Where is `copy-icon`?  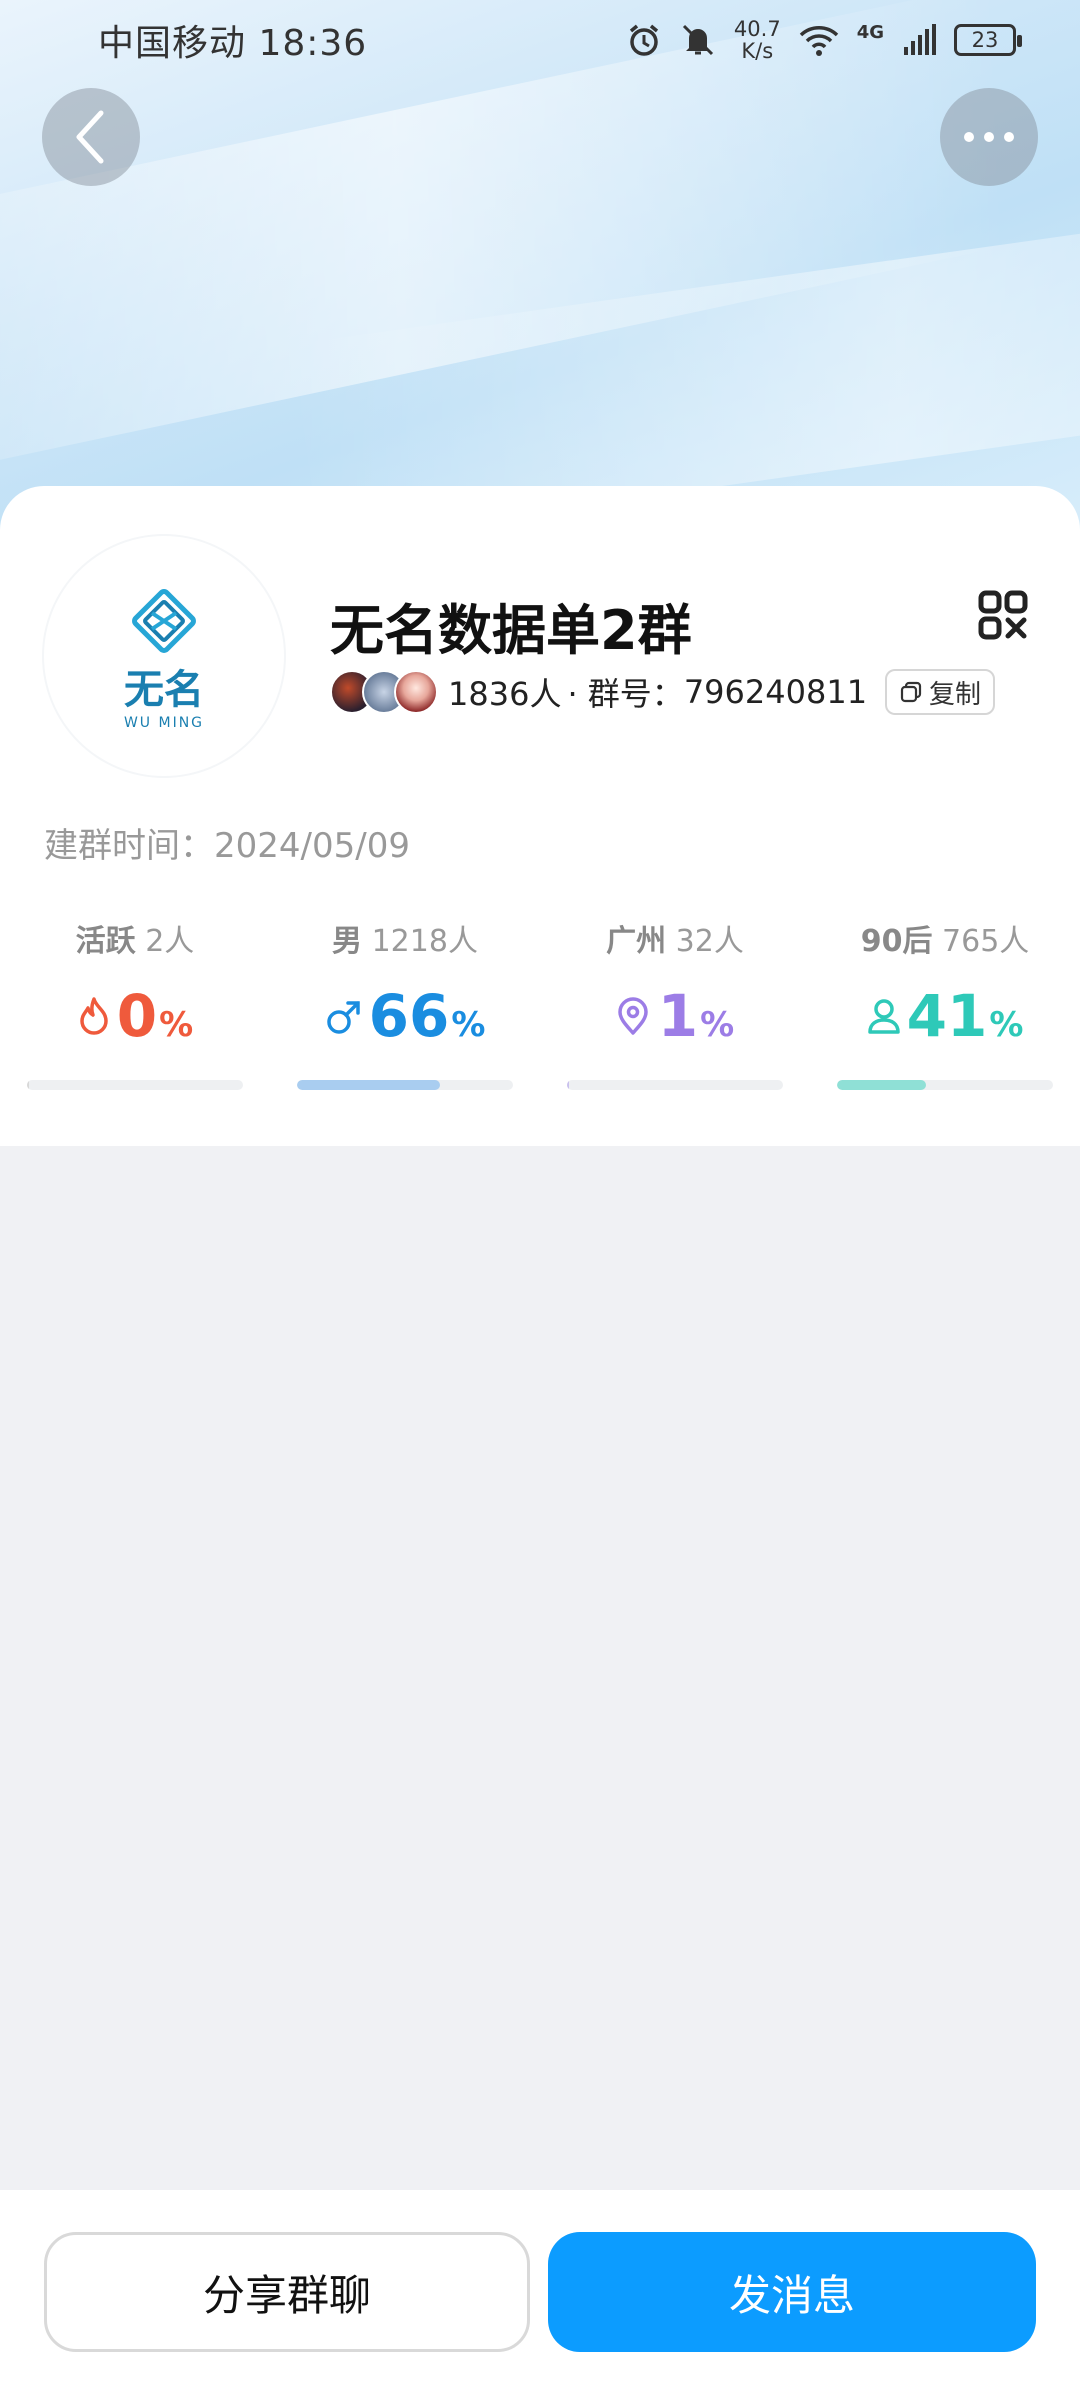 copy-icon is located at coordinates (911, 692).